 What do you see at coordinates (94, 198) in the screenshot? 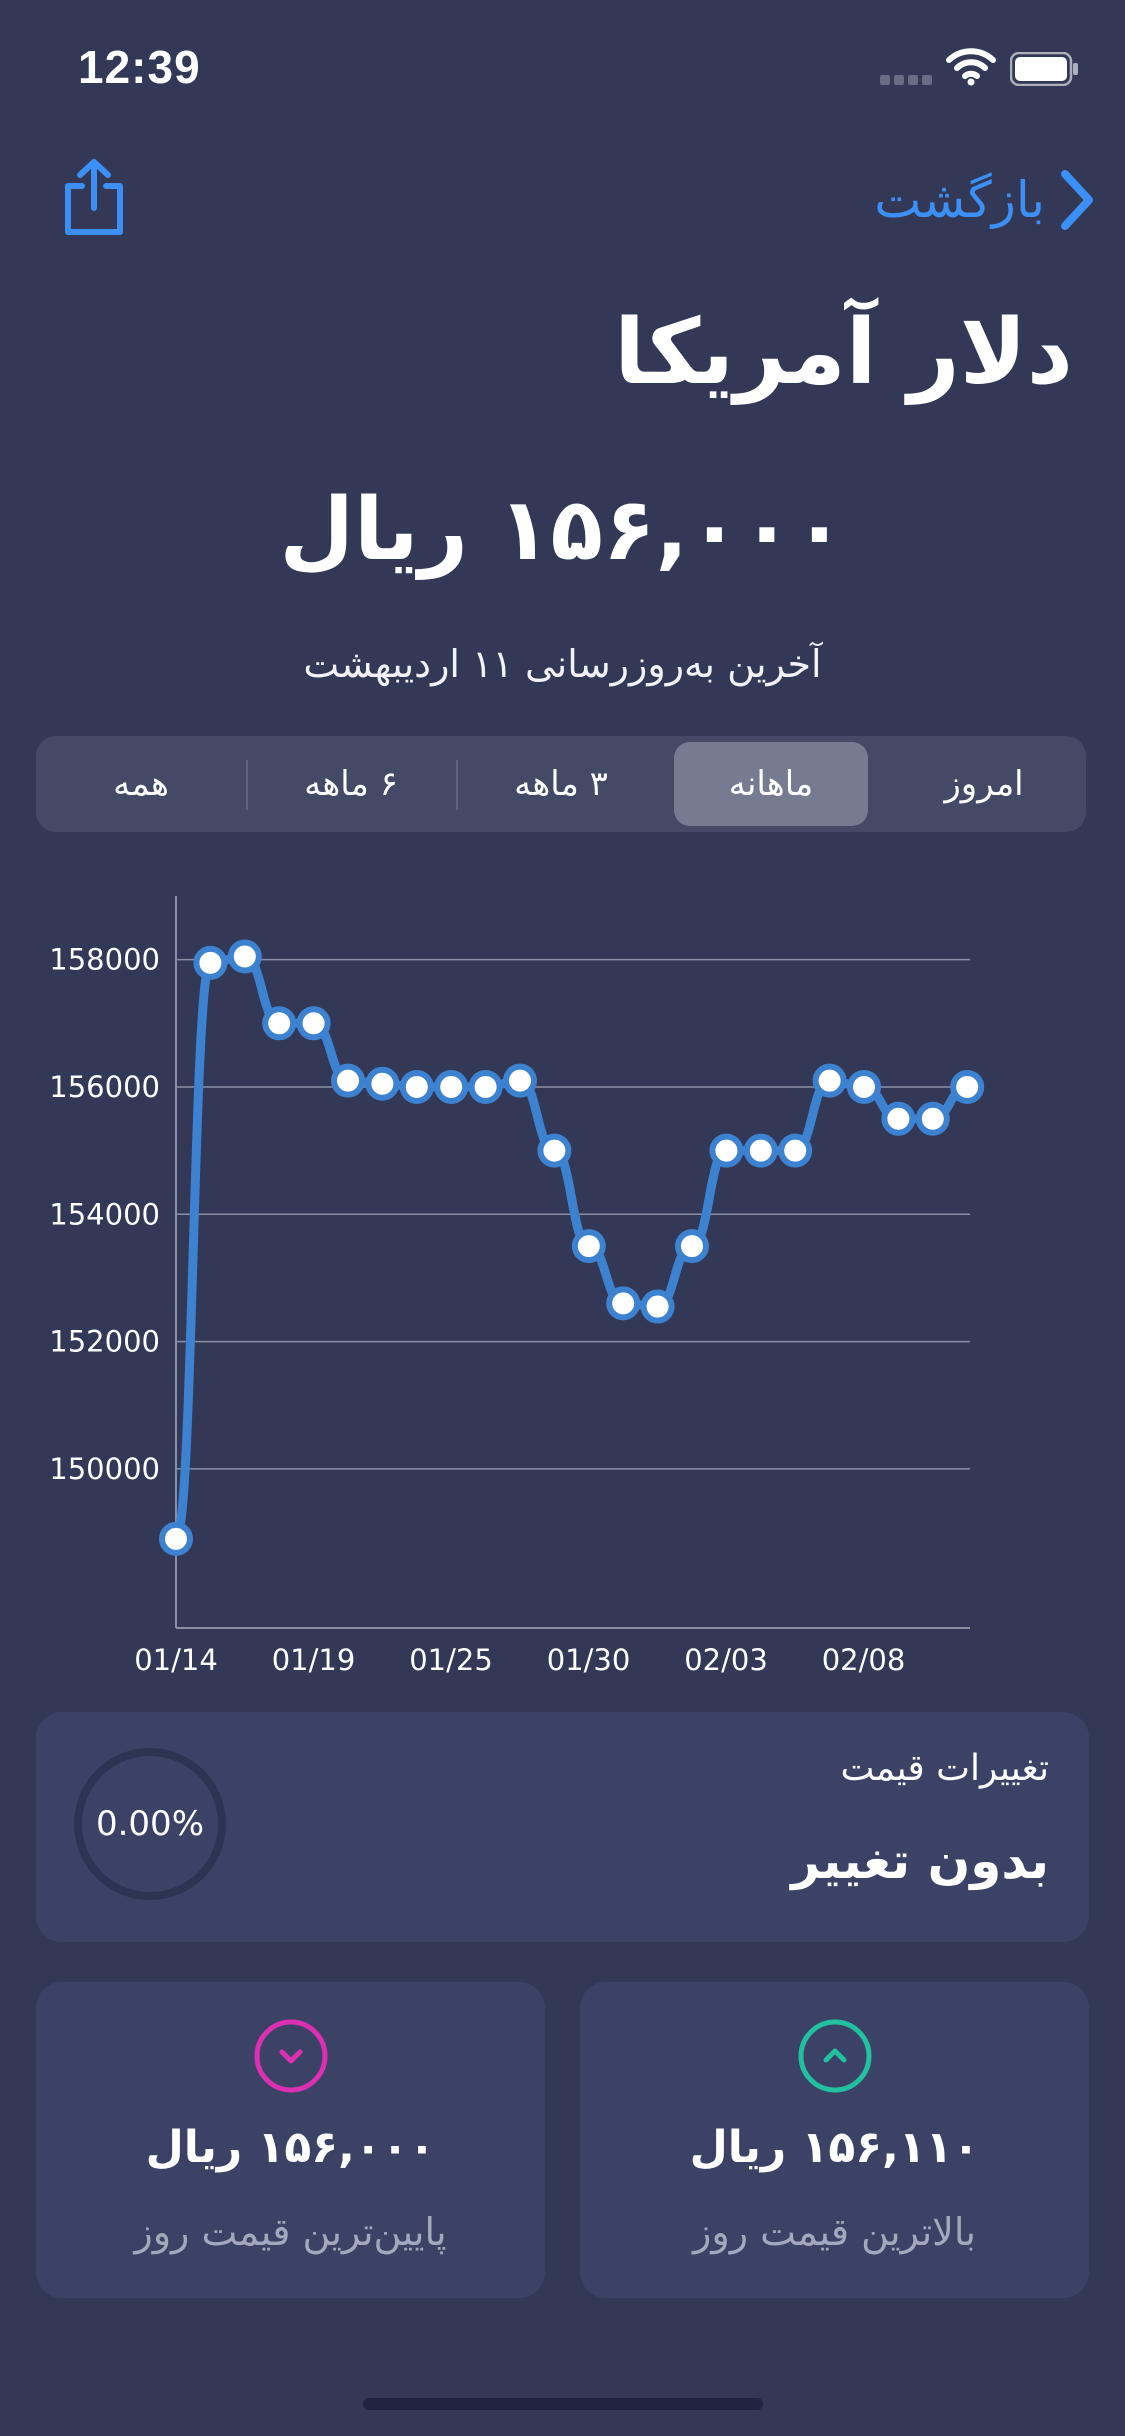
I see `share-icon` at bounding box center [94, 198].